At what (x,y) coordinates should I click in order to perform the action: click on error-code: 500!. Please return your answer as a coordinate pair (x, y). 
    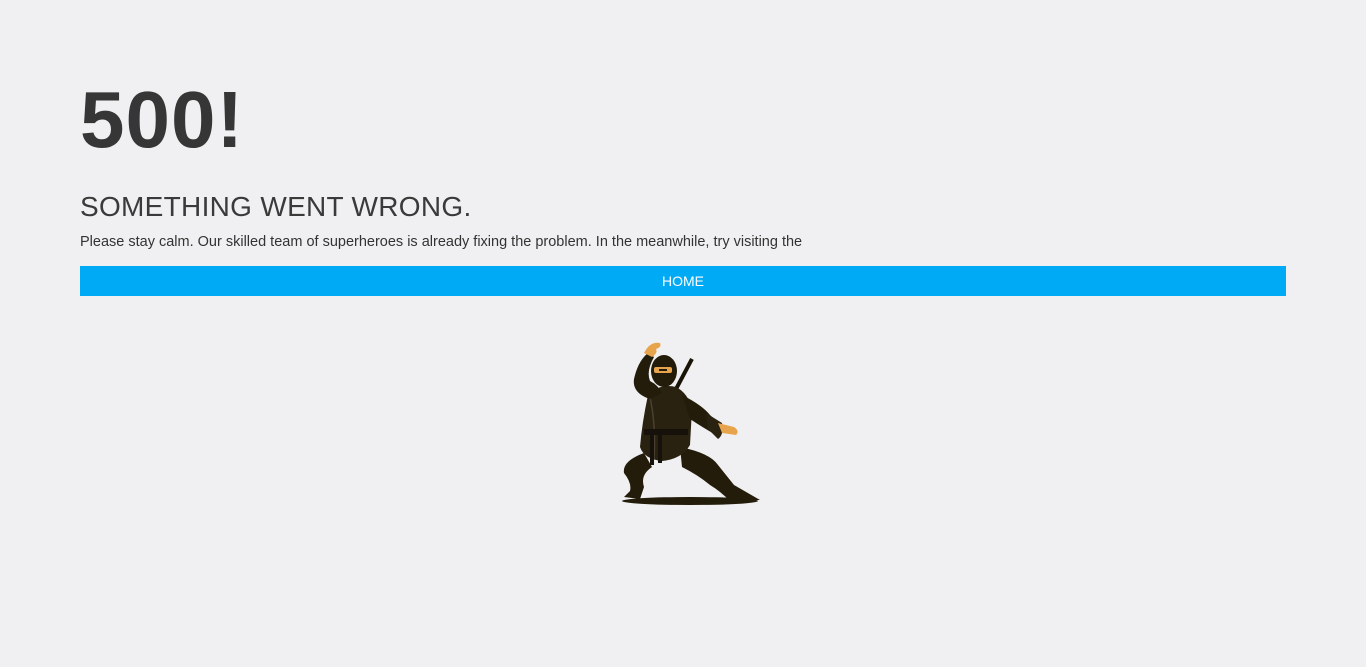
    Looking at the image, I should click on (162, 119).